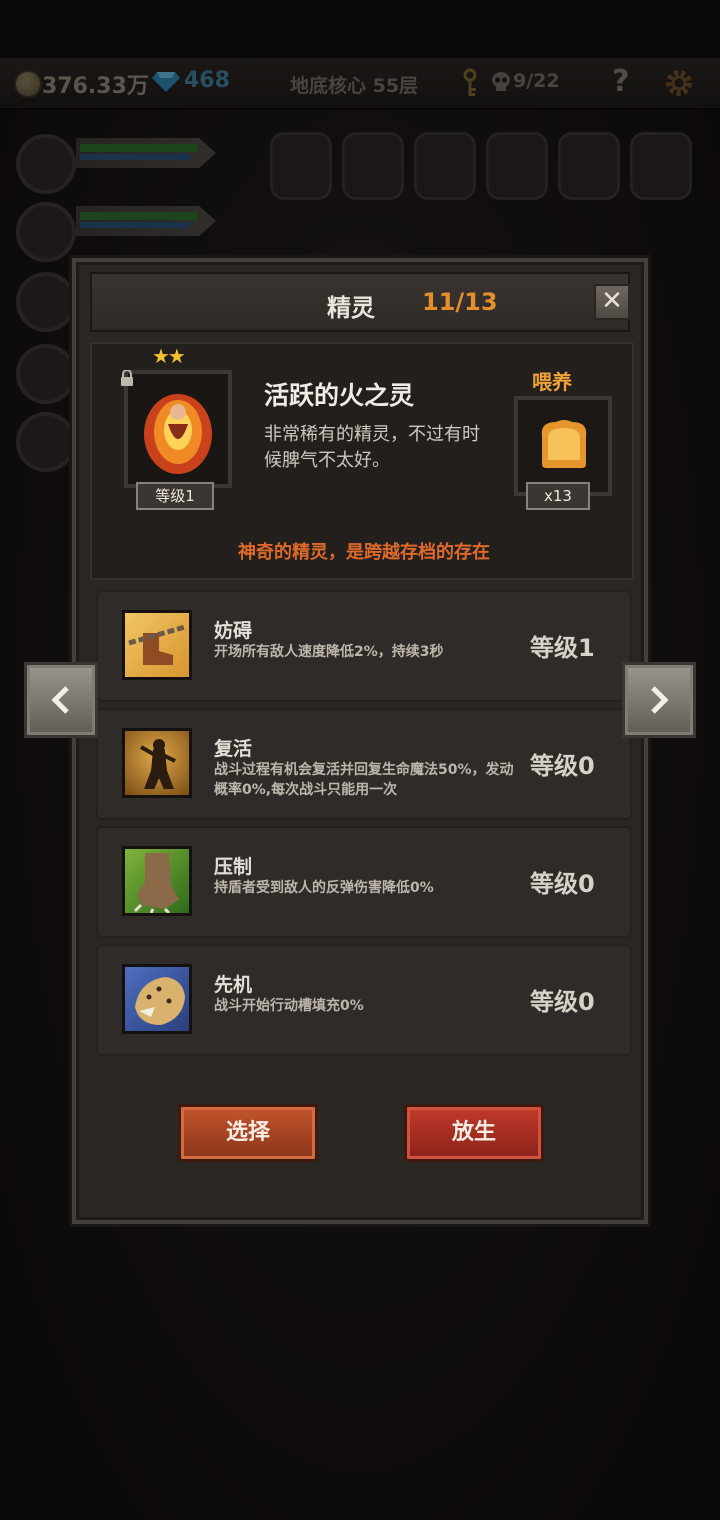 Image resolution: width=720 pixels, height=1520 pixels. Describe the element at coordinates (46, 232) in the screenshot. I see `hero-avatar` at that location.